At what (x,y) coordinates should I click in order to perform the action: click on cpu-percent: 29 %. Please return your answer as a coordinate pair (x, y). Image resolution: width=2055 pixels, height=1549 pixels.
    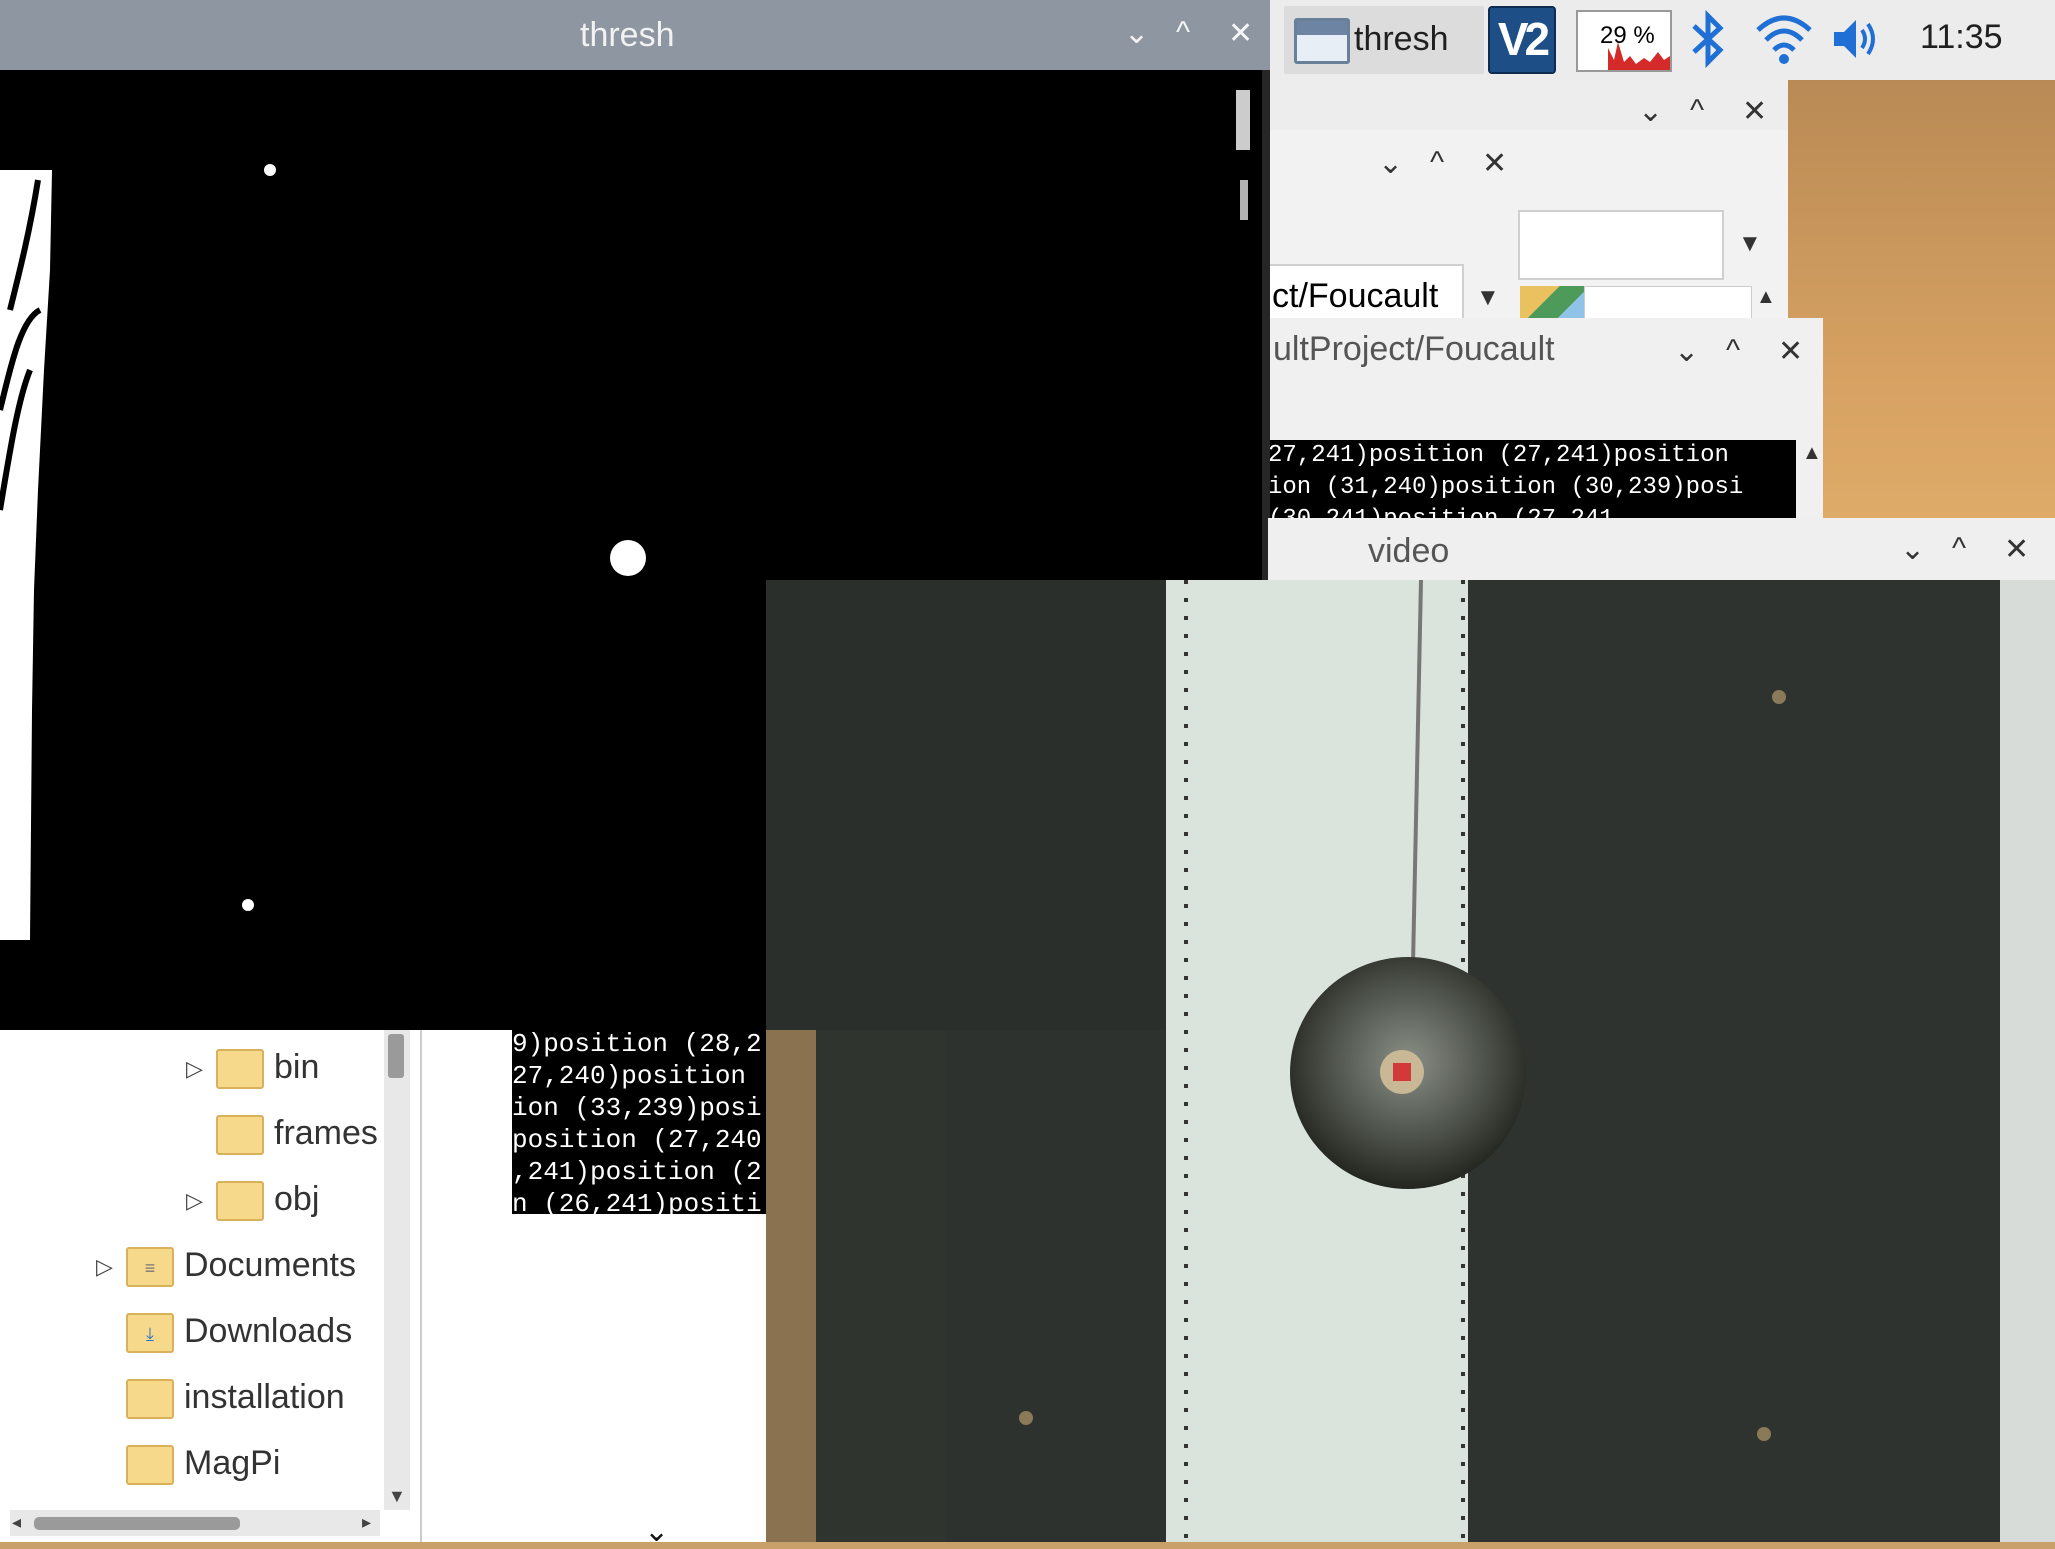
    Looking at the image, I should click on (1627, 35).